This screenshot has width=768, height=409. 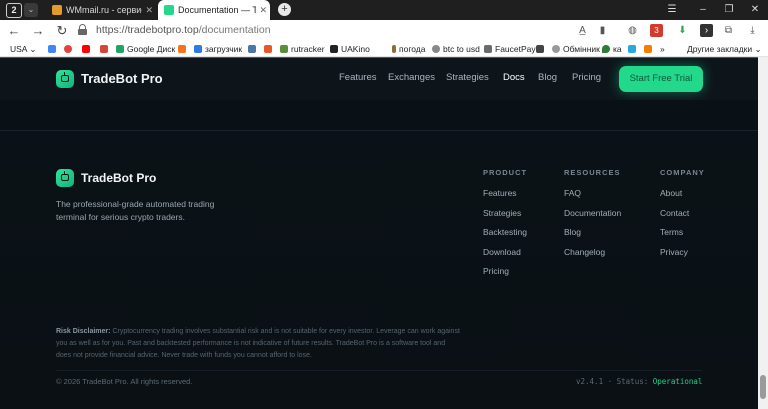 I want to click on bookmark-loader: загрузчик, so click(x=218, y=49).